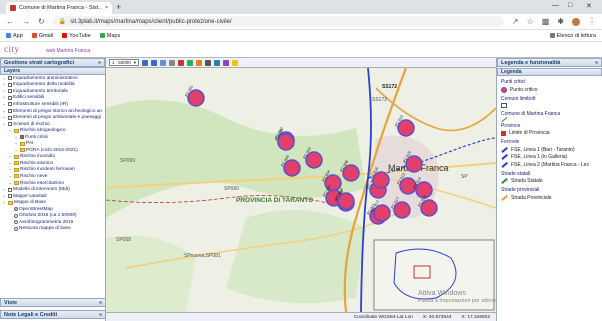 The image size is (602, 321). Describe the element at coordinates (53, 314) in the screenshot. I see `legal-section-header: Note Legali e Crediti»` at that location.